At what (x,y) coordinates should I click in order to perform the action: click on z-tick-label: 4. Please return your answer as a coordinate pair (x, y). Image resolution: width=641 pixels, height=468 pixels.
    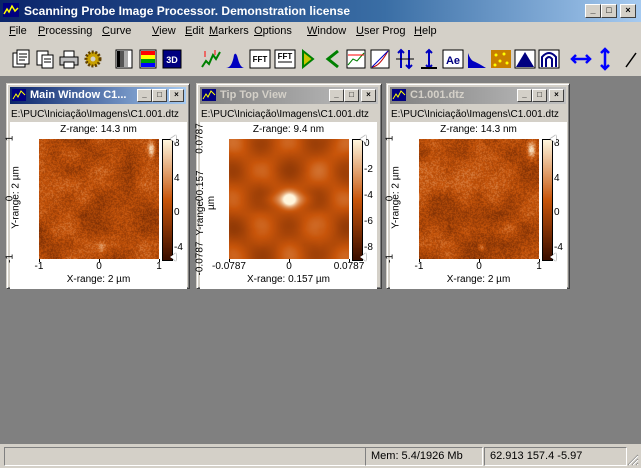
    Looking at the image, I should click on (557, 178).